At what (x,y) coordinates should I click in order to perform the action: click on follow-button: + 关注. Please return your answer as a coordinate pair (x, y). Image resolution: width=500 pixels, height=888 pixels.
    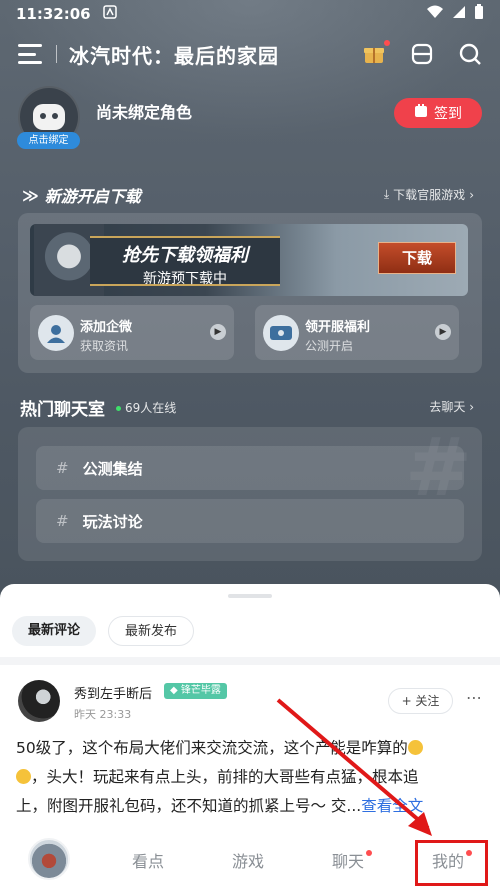
    Looking at the image, I should click on (420, 701).